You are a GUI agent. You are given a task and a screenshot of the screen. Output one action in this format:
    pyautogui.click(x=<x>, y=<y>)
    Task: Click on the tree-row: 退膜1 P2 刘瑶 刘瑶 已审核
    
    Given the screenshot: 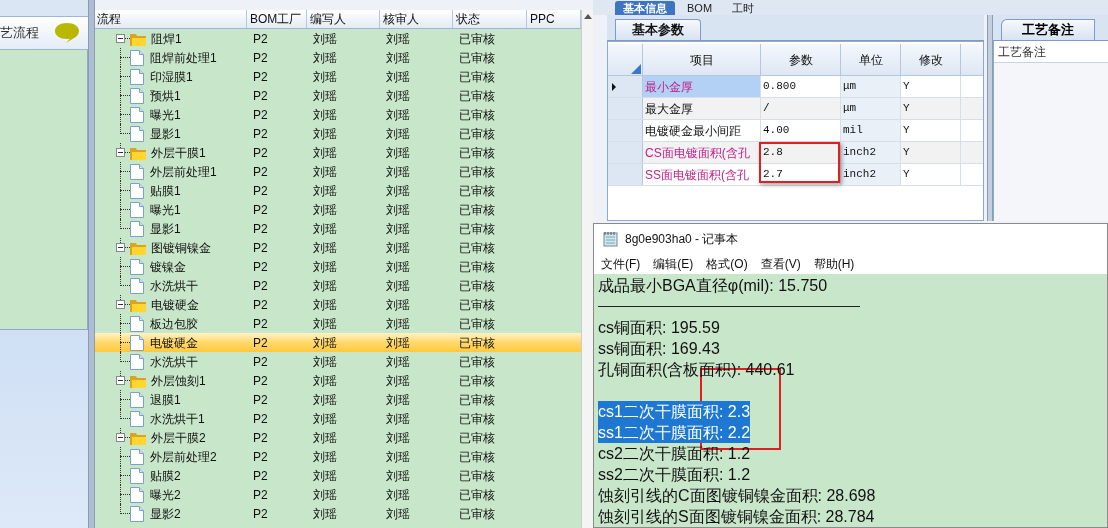 What is the action you would take?
    pyautogui.click(x=338, y=399)
    